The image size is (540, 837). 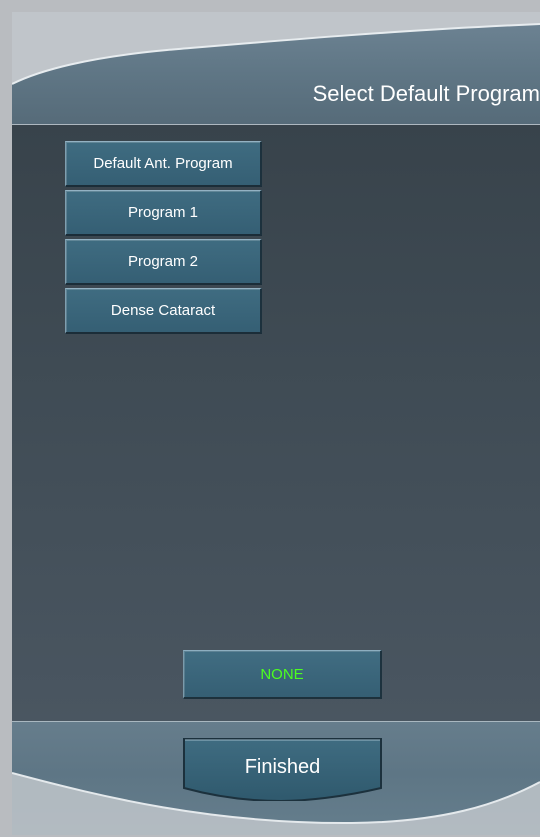 What do you see at coordinates (282, 674) in the screenshot?
I see `none-button: NONE` at bounding box center [282, 674].